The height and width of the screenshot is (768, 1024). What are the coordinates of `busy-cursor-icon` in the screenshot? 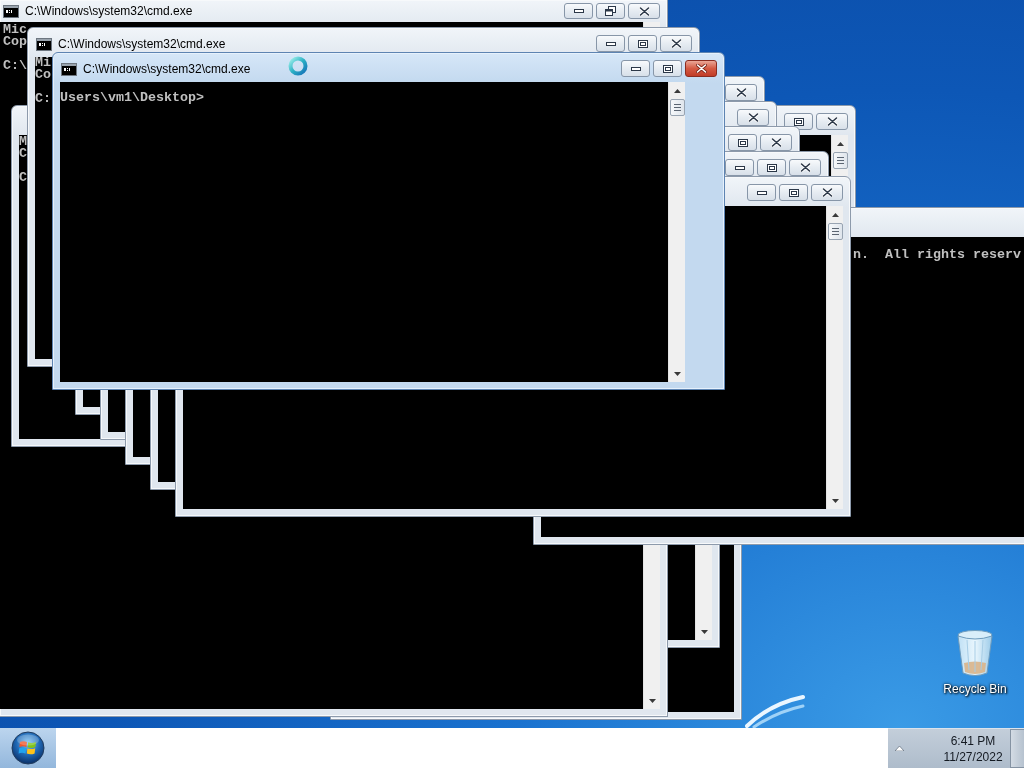 It's located at (298, 66).